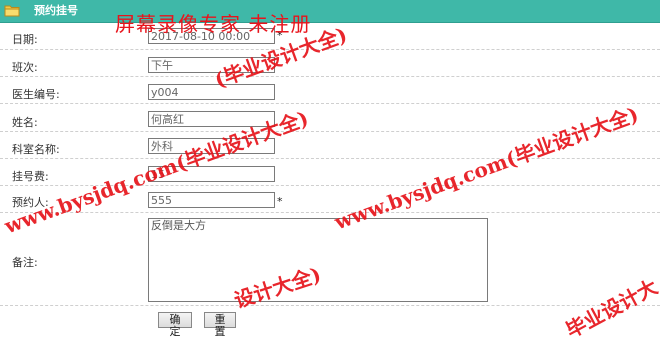  I want to click on booker-field, so click(211, 200).